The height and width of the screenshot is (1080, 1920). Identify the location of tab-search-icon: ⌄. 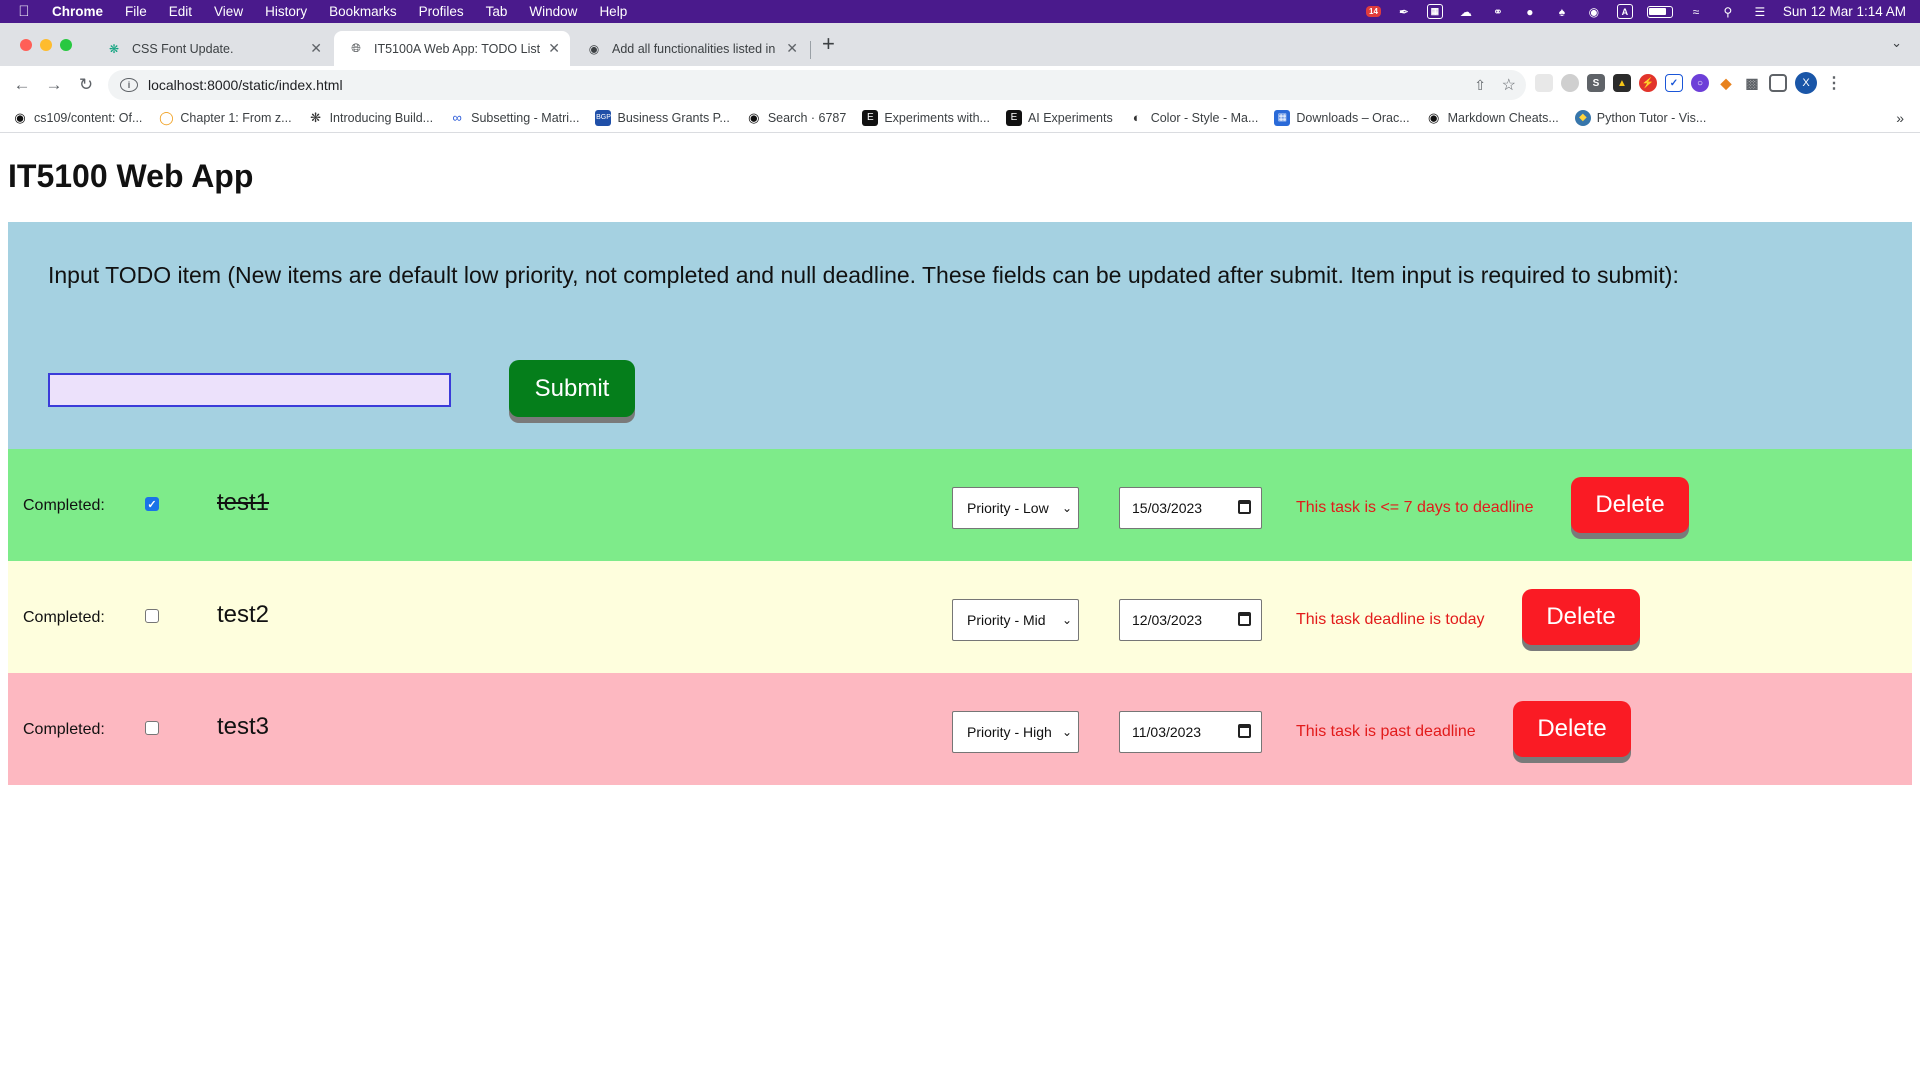
(1896, 43).